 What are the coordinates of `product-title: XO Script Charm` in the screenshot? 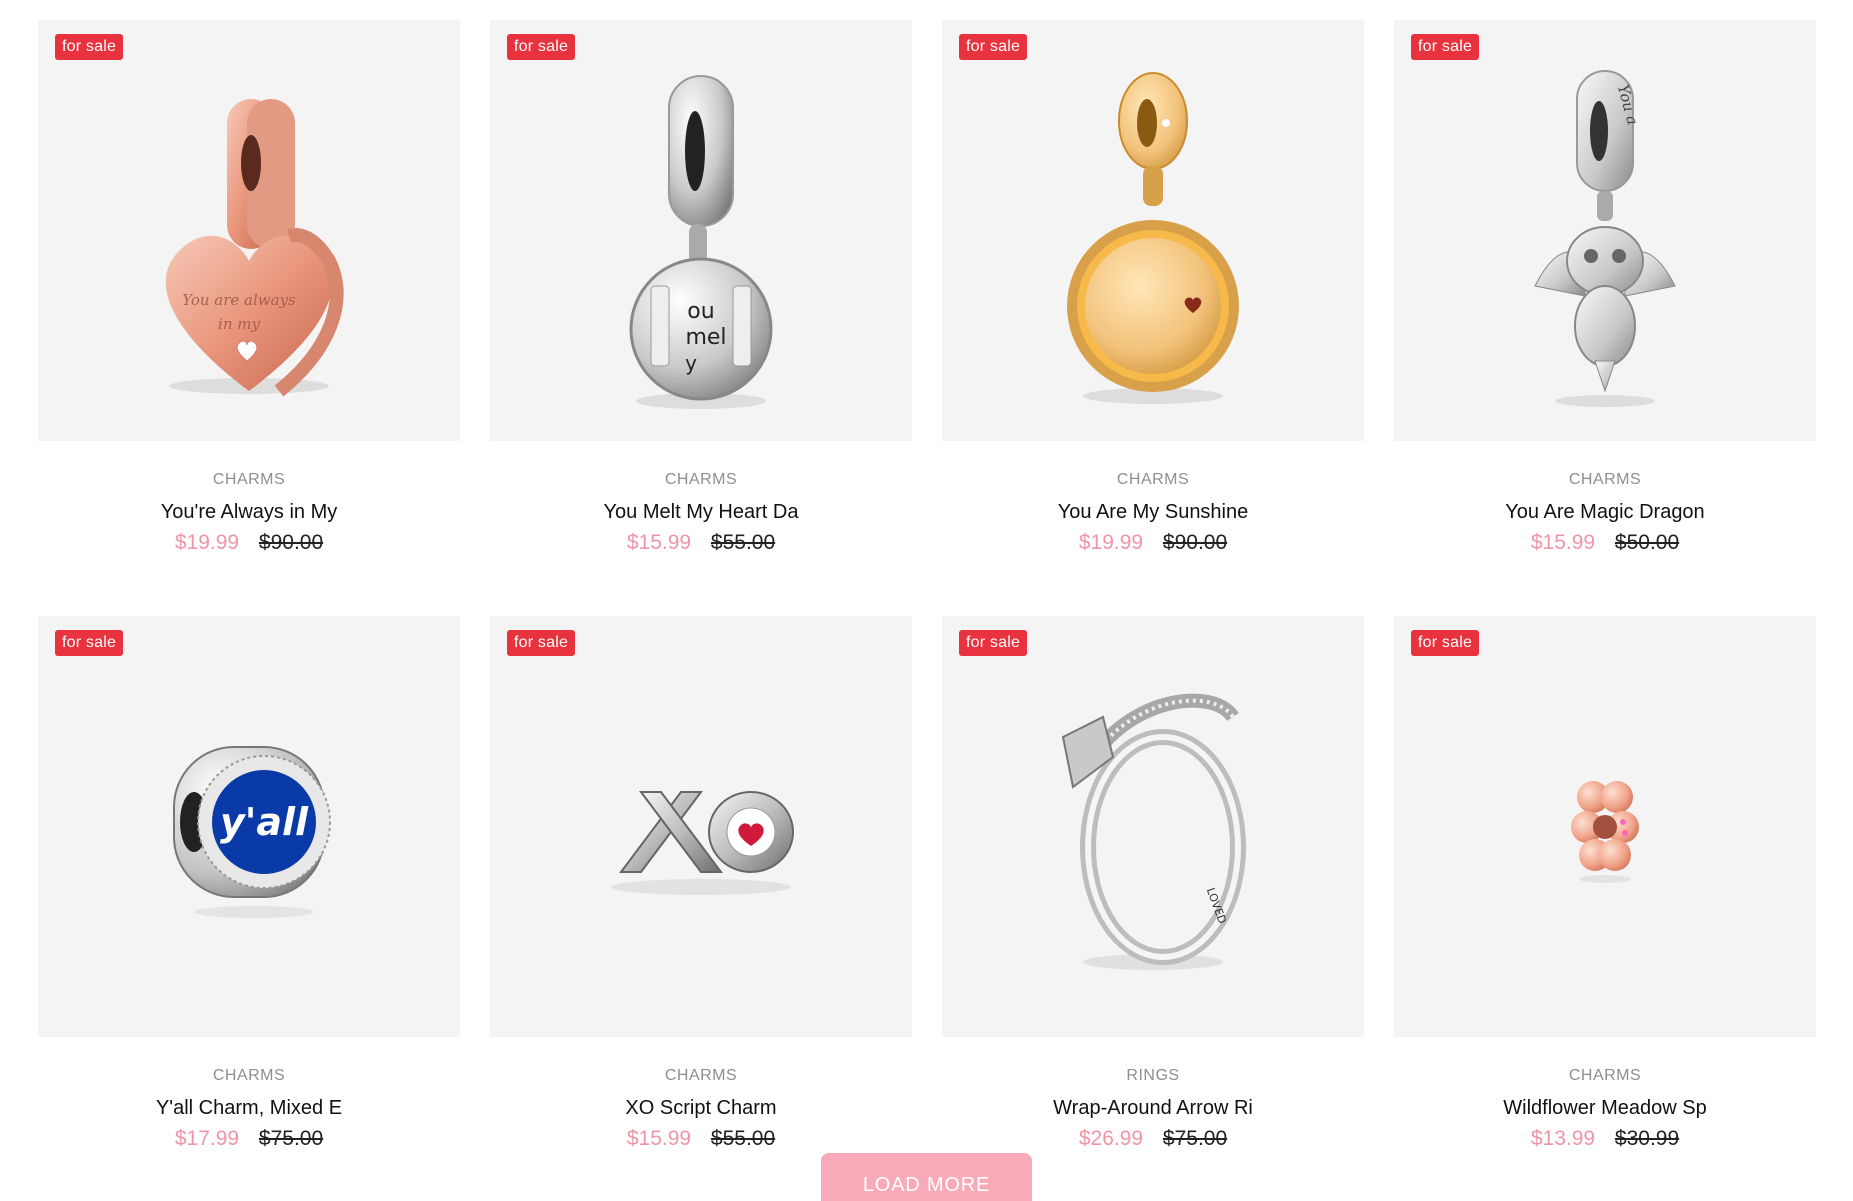 It's located at (701, 1108).